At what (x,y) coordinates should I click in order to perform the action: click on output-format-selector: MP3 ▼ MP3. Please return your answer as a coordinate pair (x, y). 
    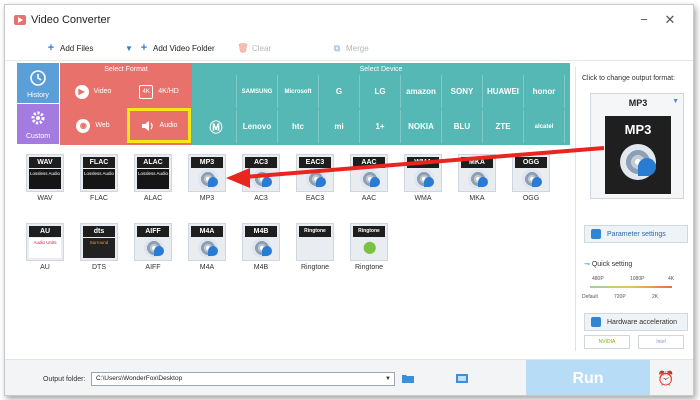
    Looking at the image, I should click on (637, 146).